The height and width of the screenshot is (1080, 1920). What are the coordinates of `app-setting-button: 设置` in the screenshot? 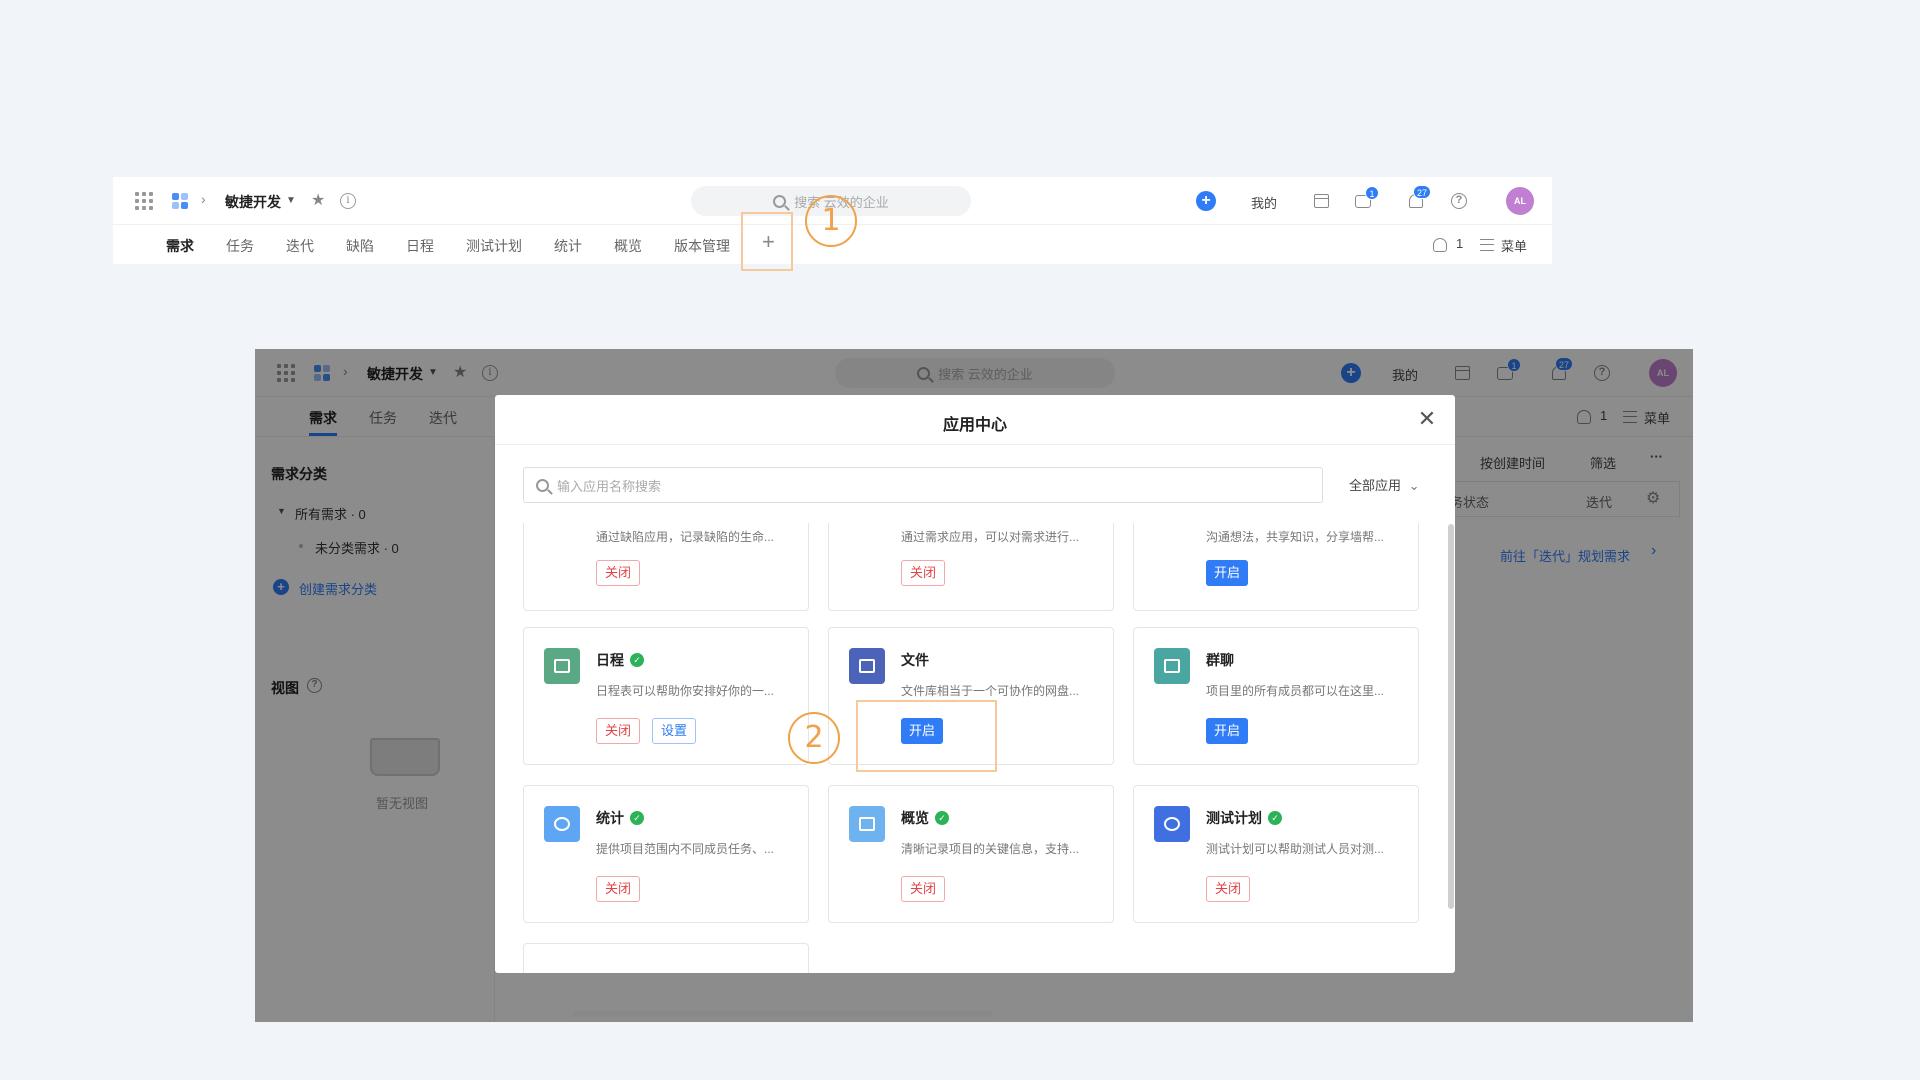 It's located at (674, 731).